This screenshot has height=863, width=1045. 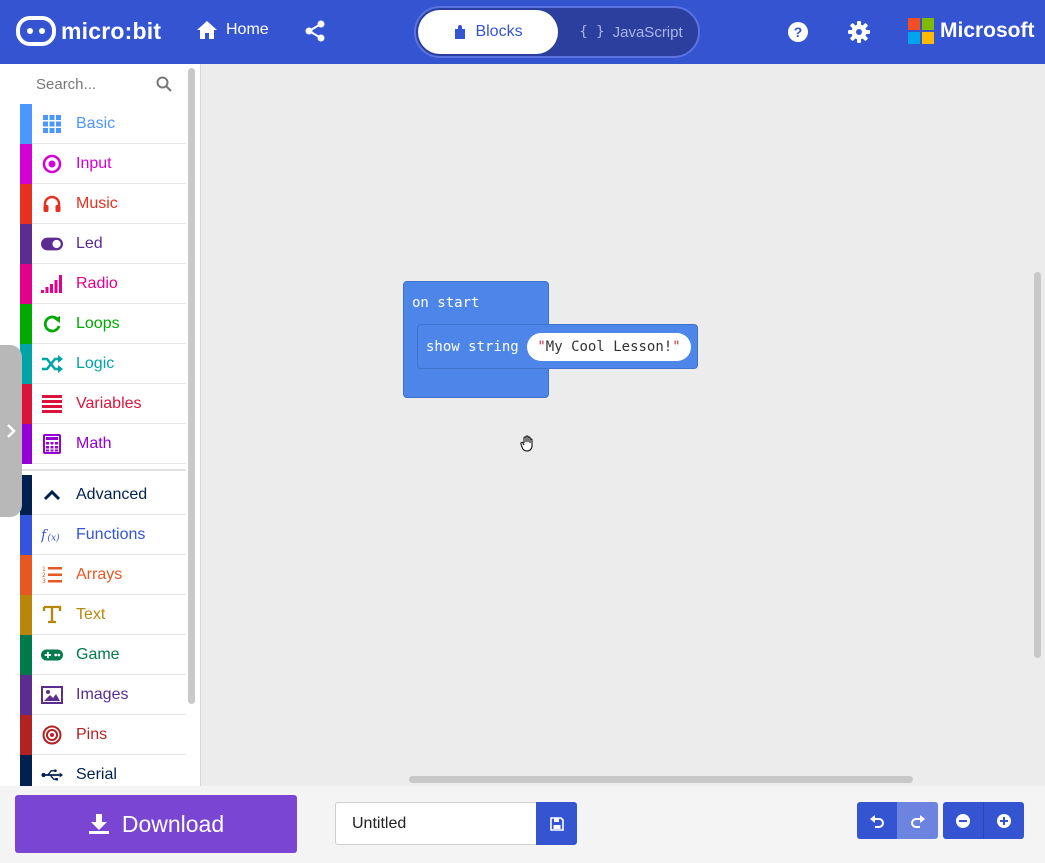 What do you see at coordinates (36, 31) in the screenshot?
I see `microbit-logo-icon` at bounding box center [36, 31].